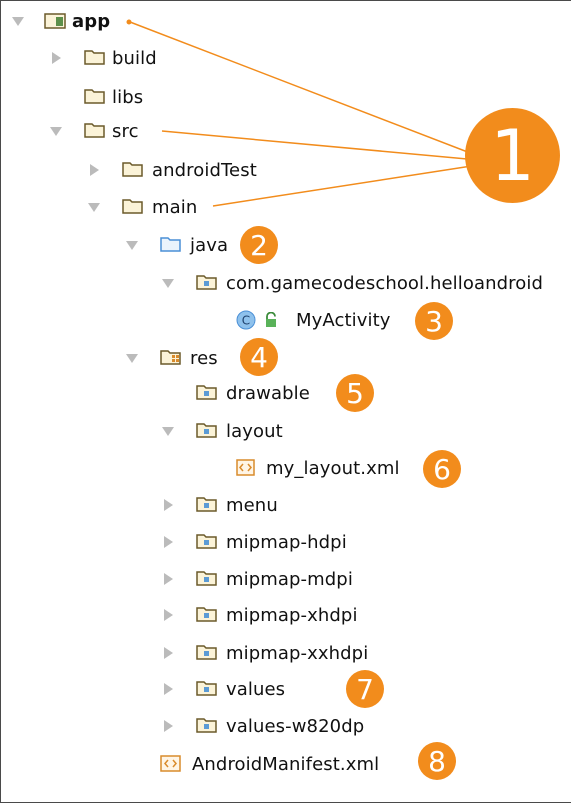  What do you see at coordinates (286, 764) in the screenshot?
I see `tree-label-androidmanifest: AndroidManifest.xml` at bounding box center [286, 764].